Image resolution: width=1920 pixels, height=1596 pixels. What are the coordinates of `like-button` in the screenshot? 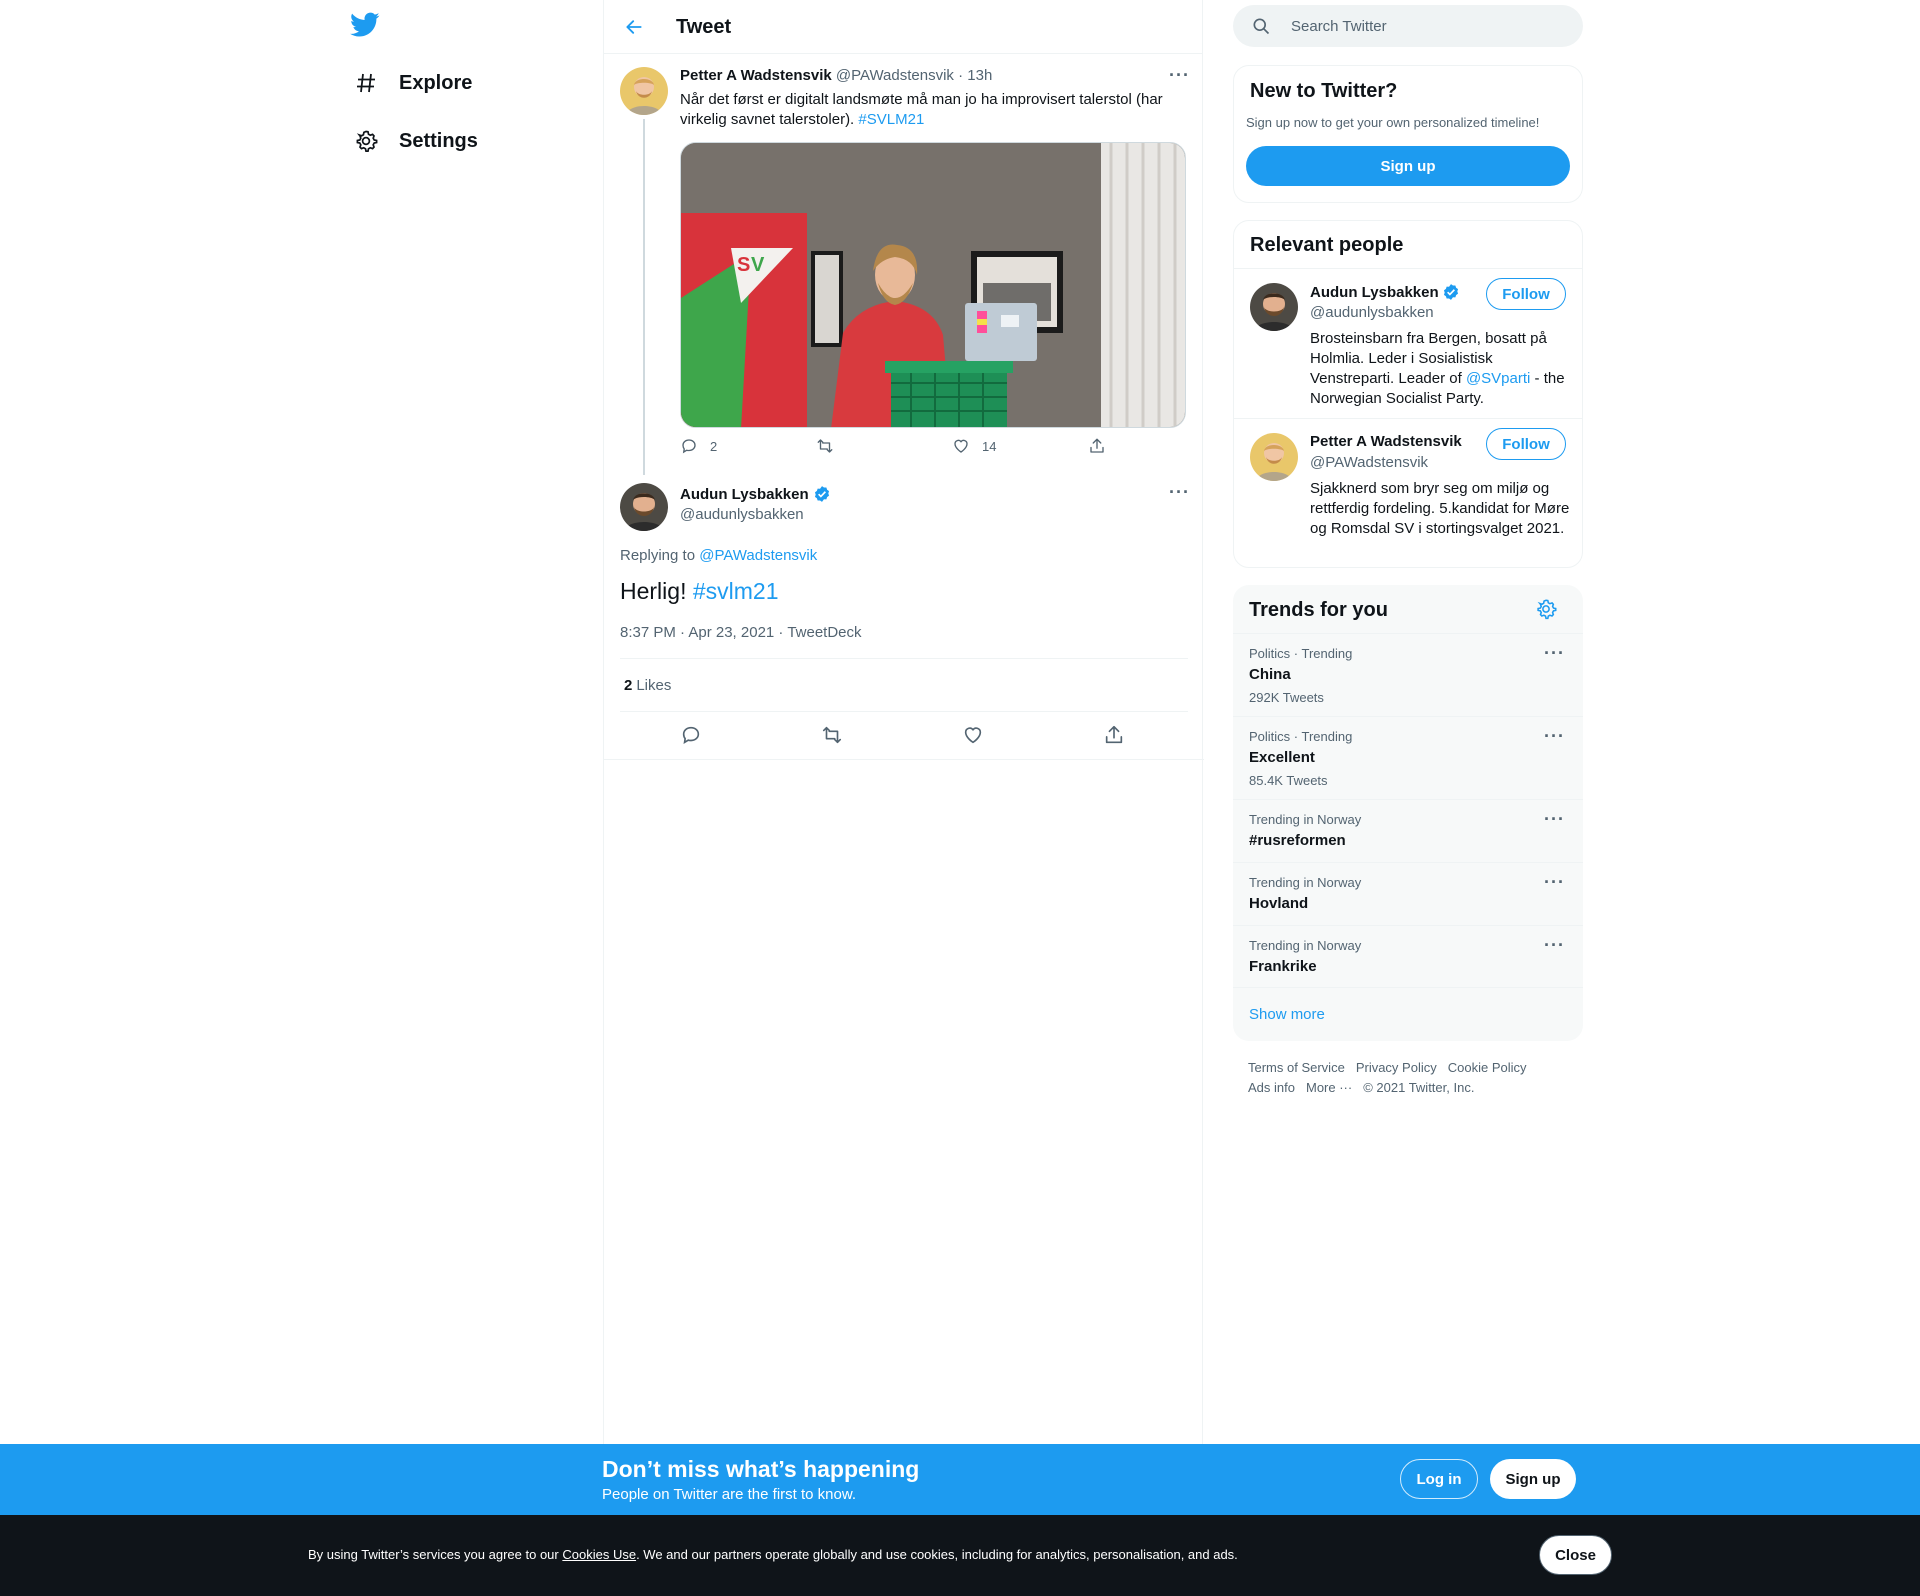 It's located at (973, 735).